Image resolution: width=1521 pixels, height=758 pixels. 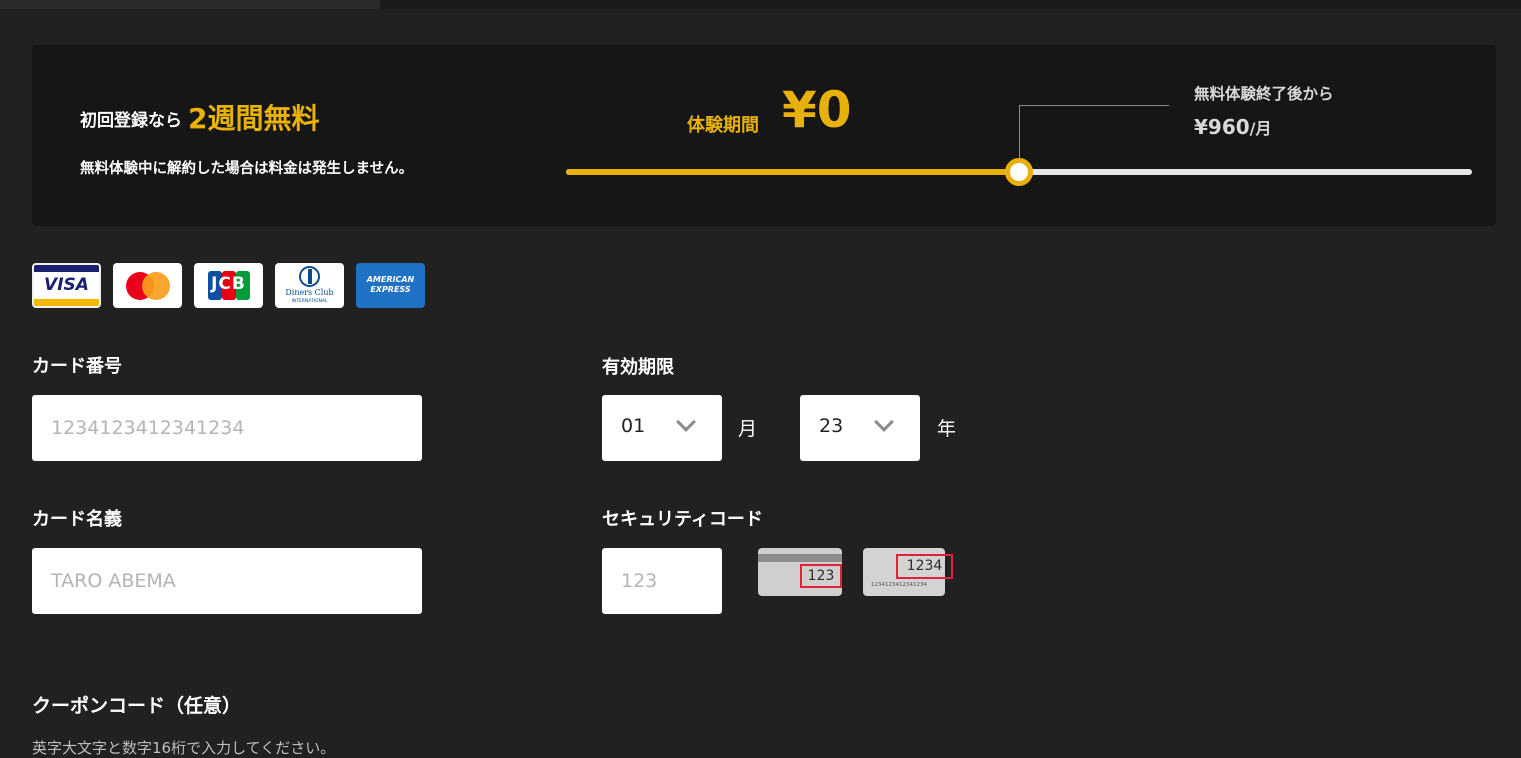 I want to click on diners-emblem, so click(x=309, y=276).